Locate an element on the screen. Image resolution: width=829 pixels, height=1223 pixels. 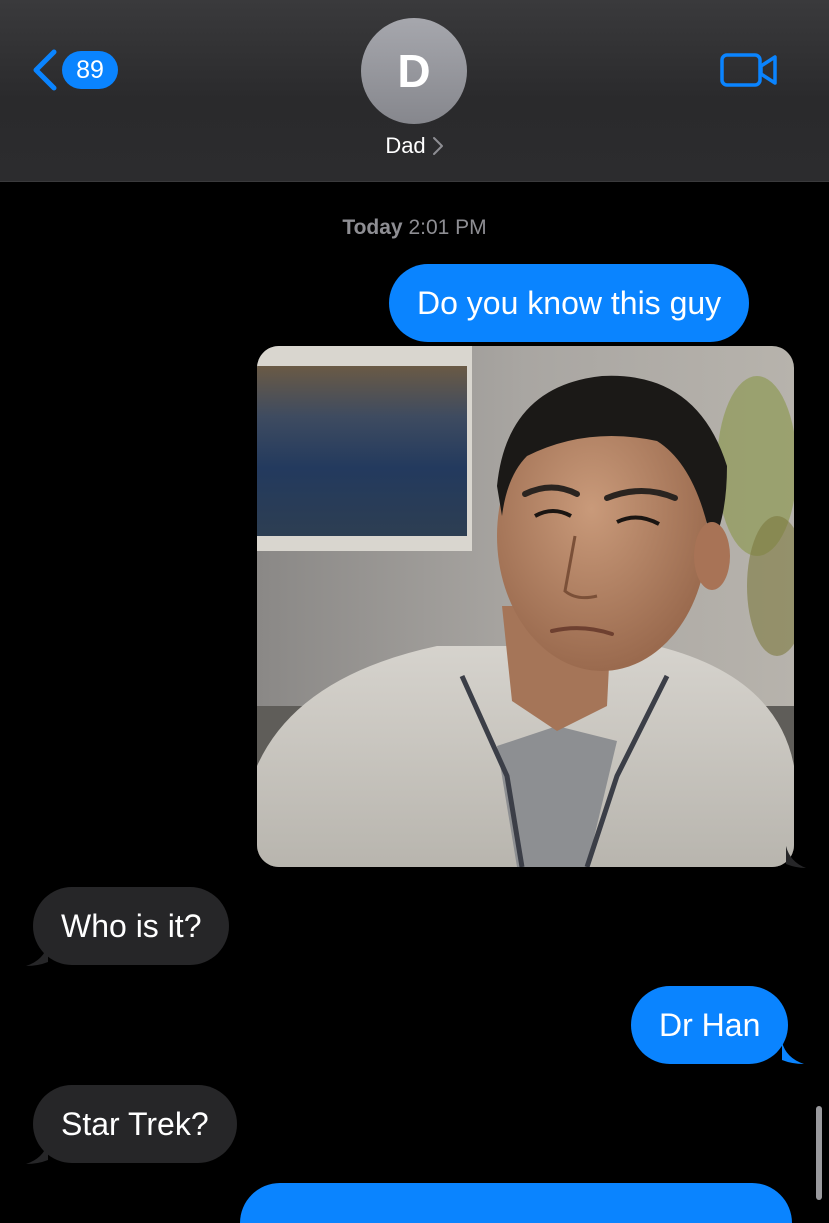
message-bubble-outgoing: Dr Han is located at coordinates (710, 1025).